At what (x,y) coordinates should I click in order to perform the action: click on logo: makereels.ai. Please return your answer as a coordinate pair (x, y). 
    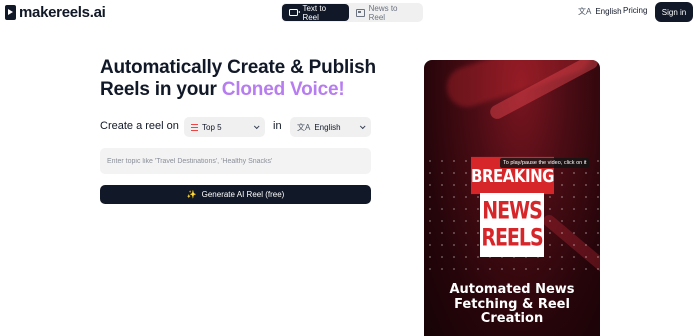
    Looking at the image, I should click on (55, 12).